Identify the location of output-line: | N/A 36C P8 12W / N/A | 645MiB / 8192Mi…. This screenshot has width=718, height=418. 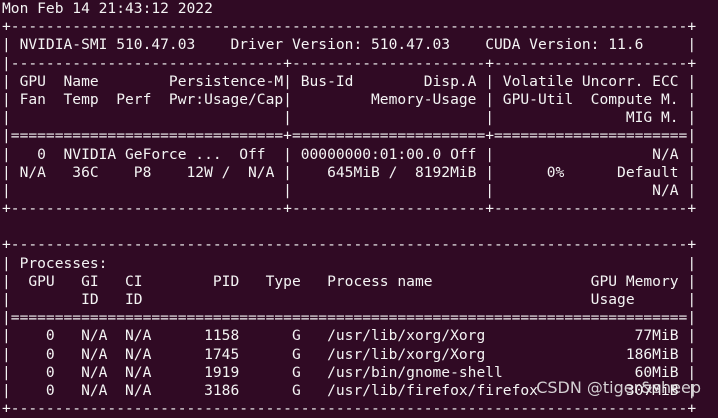
(349, 172).